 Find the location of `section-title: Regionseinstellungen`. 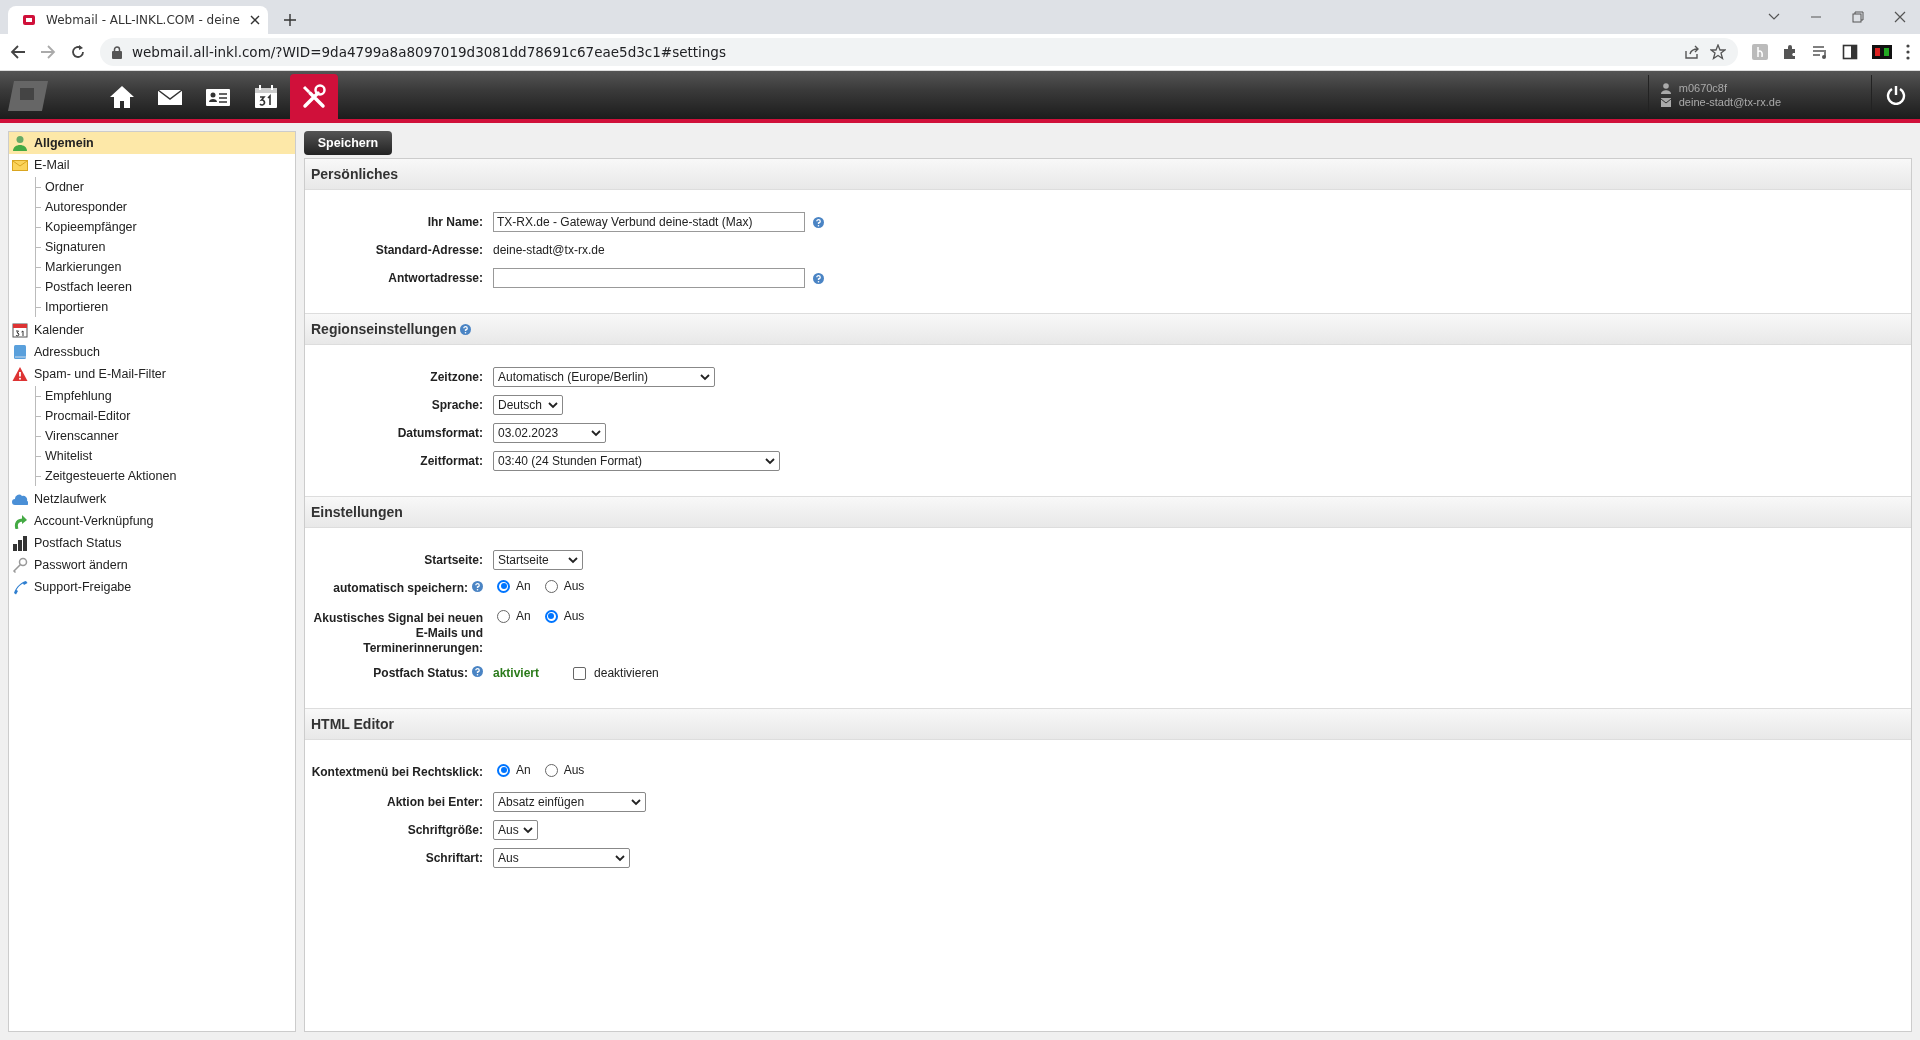

section-title: Regionseinstellungen is located at coordinates (384, 329).